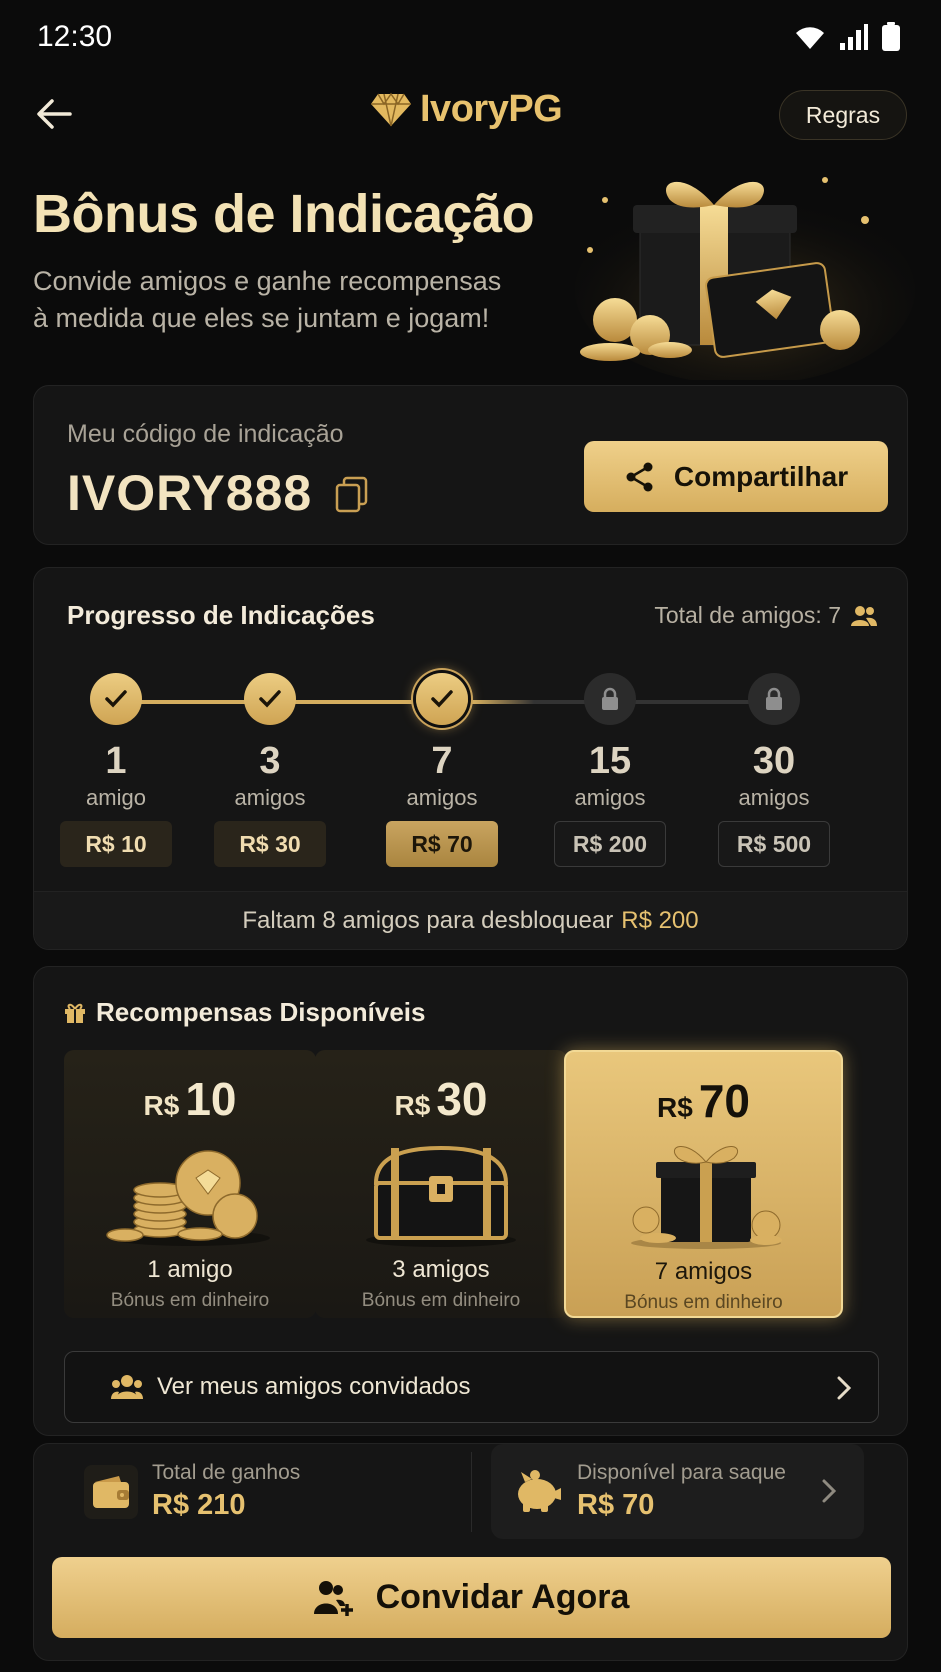  Describe the element at coordinates (745, 278) in the screenshot. I see `gift-box-illustration` at that location.